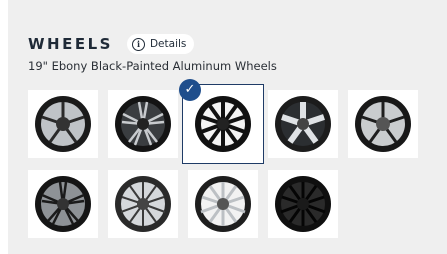 This screenshot has height=254, width=447. What do you see at coordinates (70, 44) in the screenshot?
I see `section-title: WHEELS` at bounding box center [70, 44].